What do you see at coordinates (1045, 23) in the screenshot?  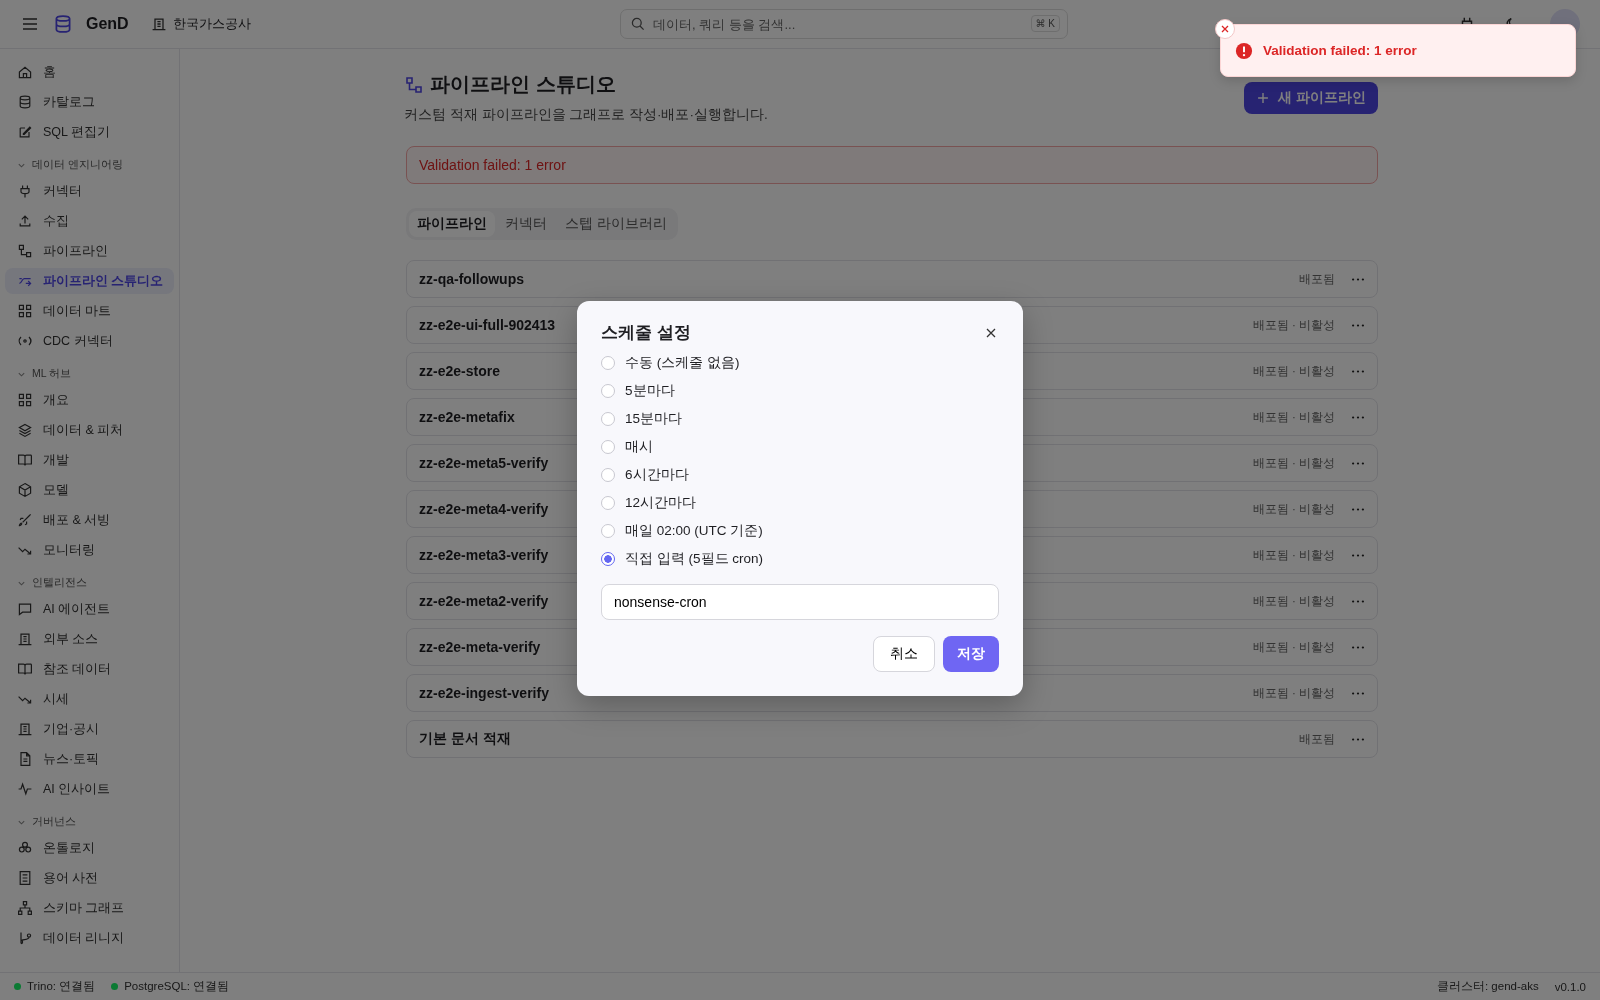 I see `shortcut-hint: ⌘ K` at bounding box center [1045, 23].